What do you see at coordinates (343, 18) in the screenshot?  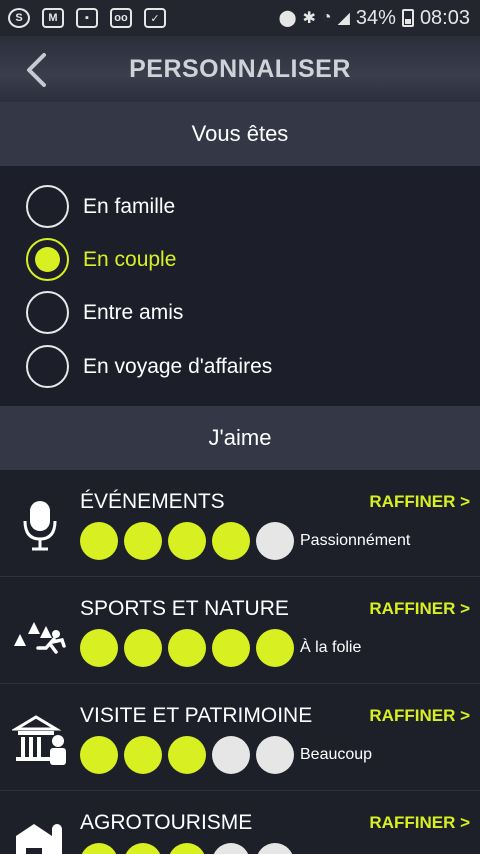 I see `signal-icon: ◢` at bounding box center [343, 18].